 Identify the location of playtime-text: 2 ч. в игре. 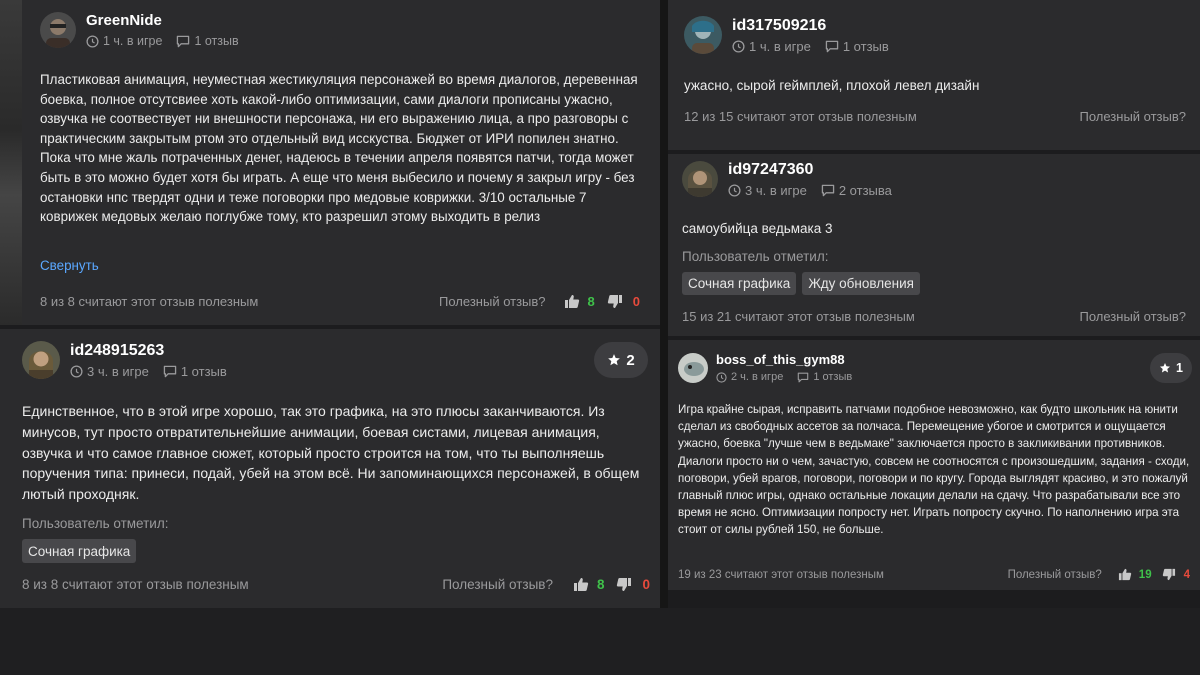
(757, 377).